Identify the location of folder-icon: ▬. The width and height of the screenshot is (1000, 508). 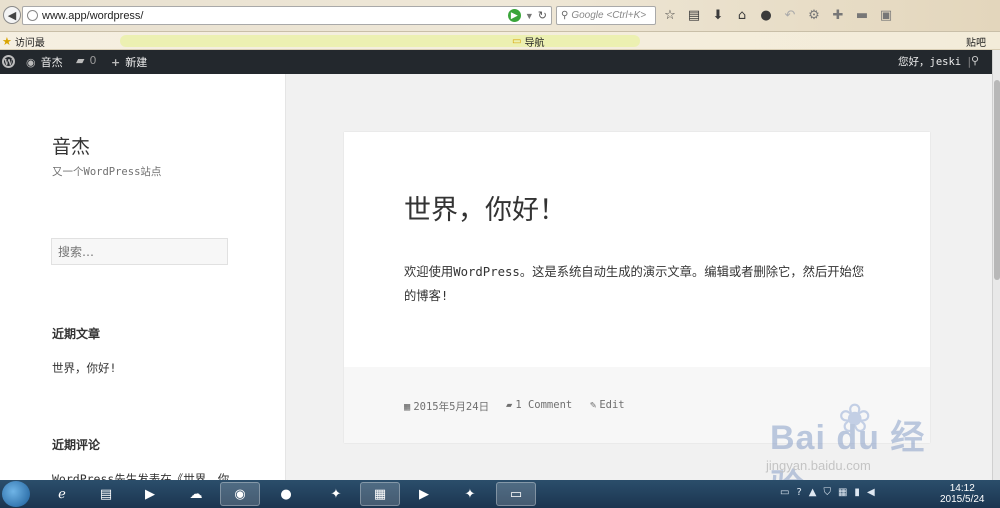
(862, 15).